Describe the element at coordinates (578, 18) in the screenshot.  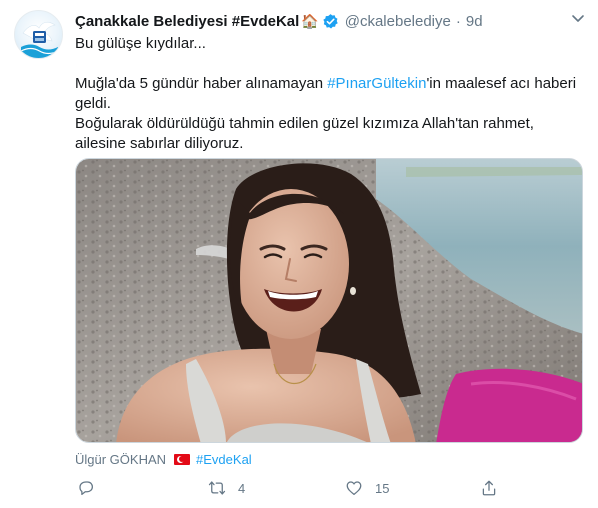
I see `chevron-down-icon` at that location.